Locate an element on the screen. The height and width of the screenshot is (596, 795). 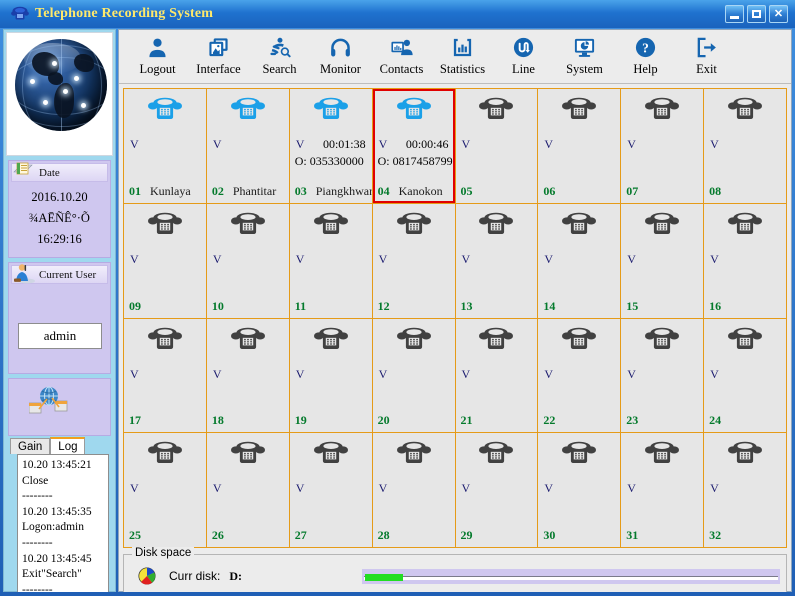
toolbar-button-logout: Logout is located at coordinates (157, 57).